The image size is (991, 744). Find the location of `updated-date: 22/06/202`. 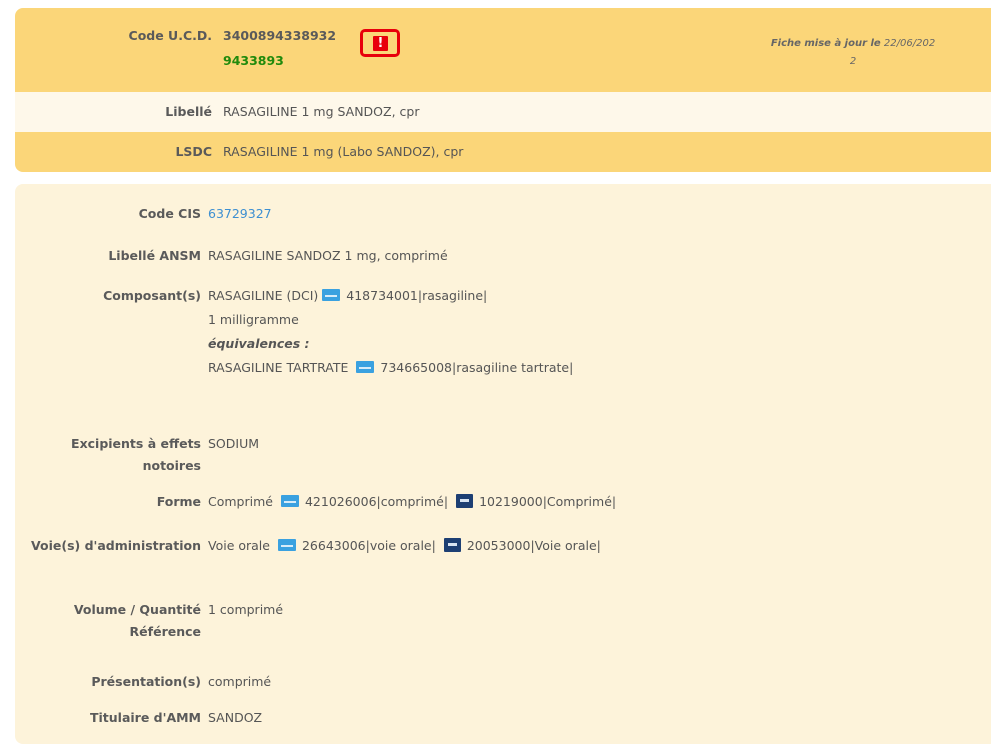

updated-date: 22/06/202 is located at coordinates (909, 43).